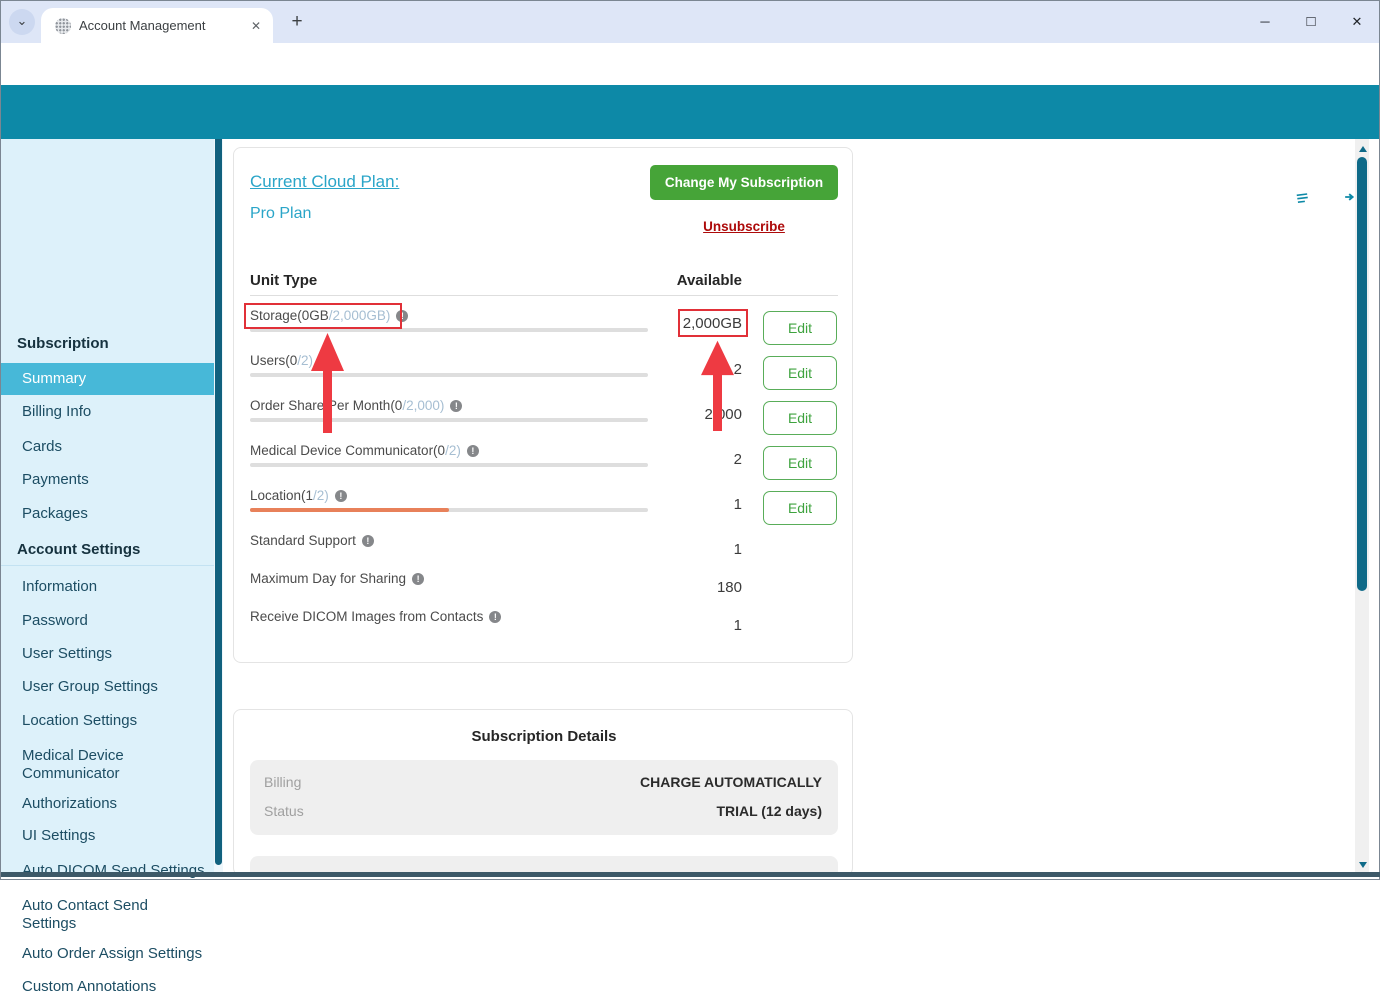 This screenshot has width=1380, height=996. Describe the element at coordinates (737, 549) in the screenshot. I see `standard-support-available-value: 1` at that location.